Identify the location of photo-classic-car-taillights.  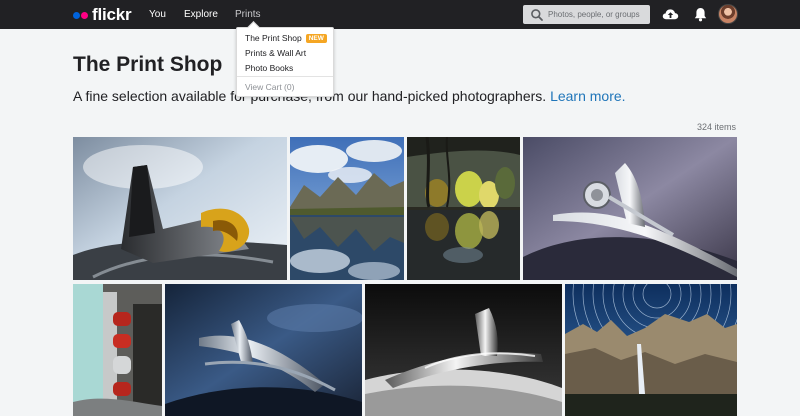
(117, 350).